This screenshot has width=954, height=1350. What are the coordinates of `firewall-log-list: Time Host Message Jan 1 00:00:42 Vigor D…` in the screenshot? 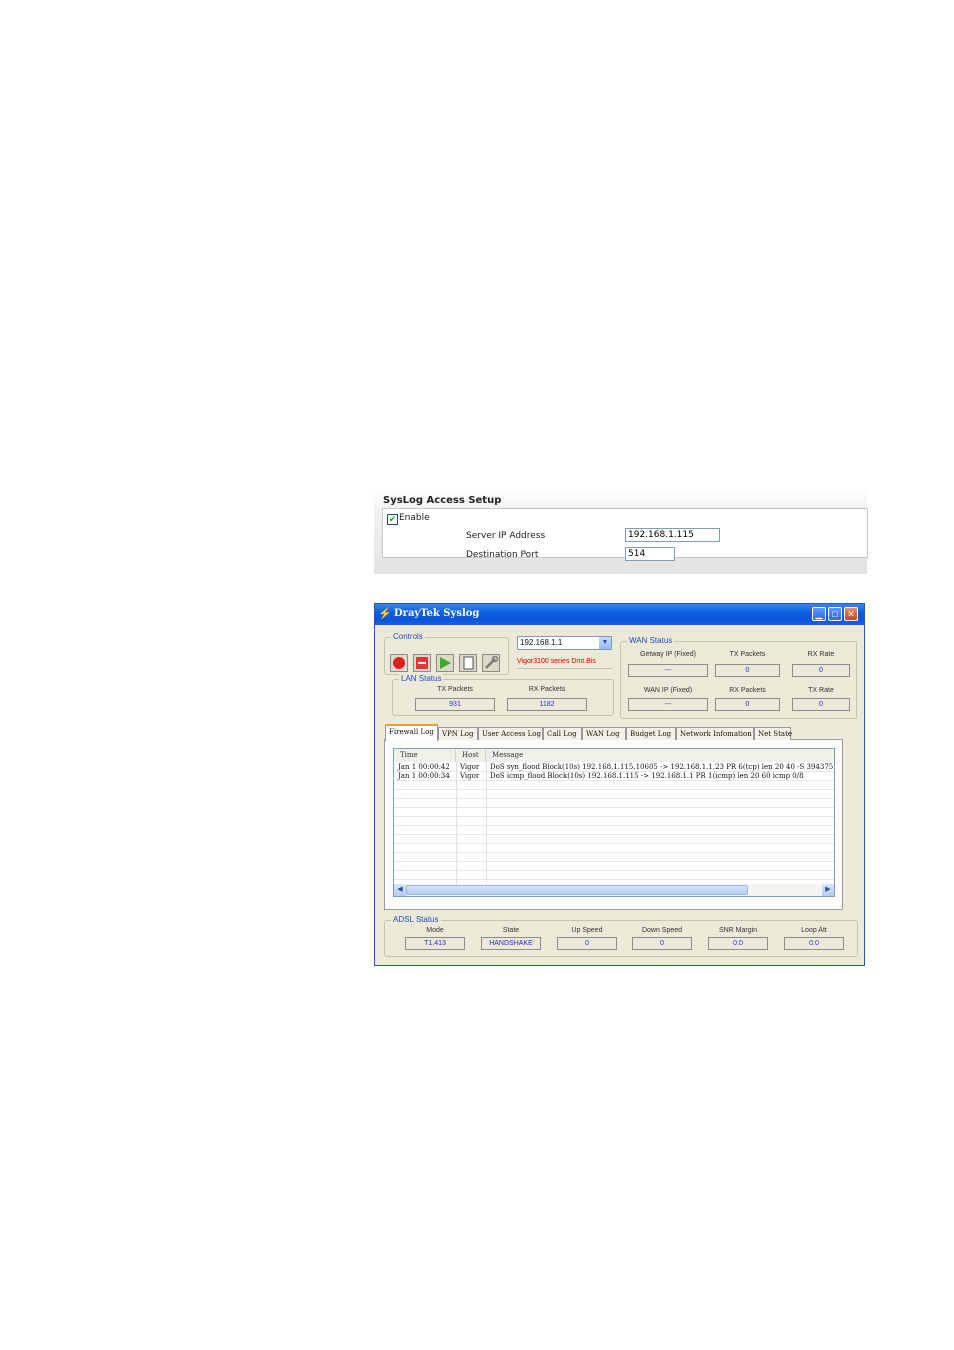 It's located at (614, 822).